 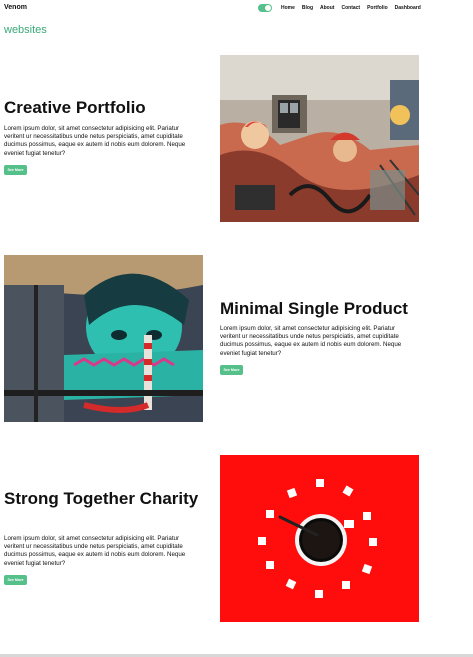 What do you see at coordinates (15, 170) in the screenshot?
I see `see-more-button-portfolio: See More` at bounding box center [15, 170].